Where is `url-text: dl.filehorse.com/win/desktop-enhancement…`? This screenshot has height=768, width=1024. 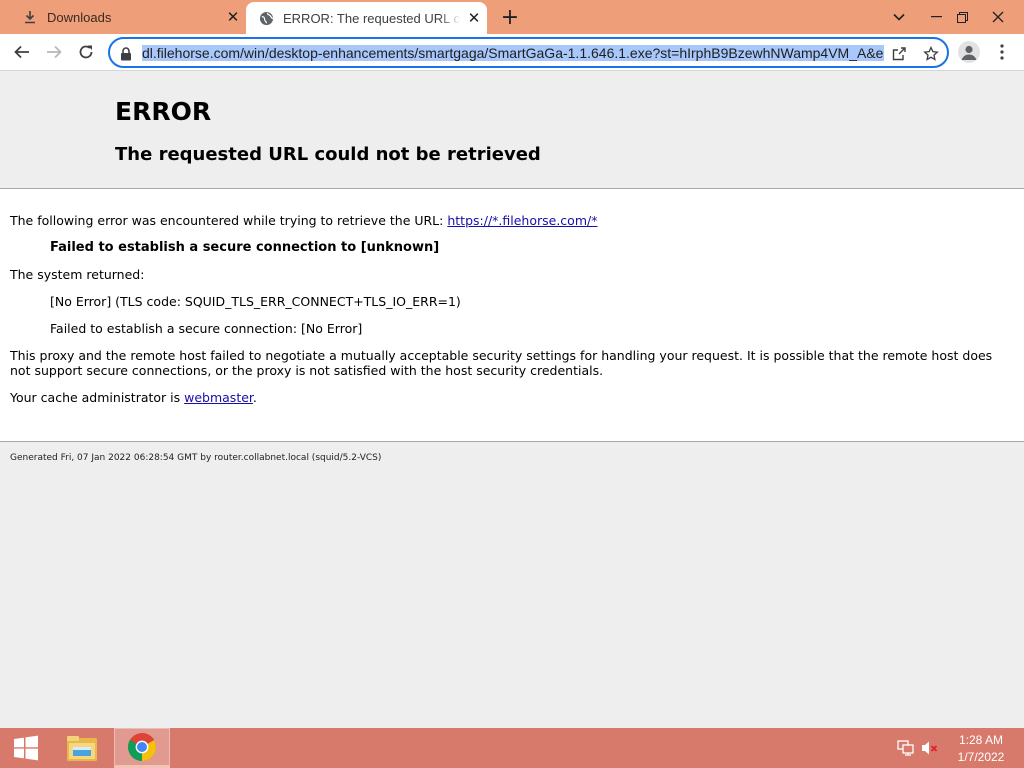 url-text: dl.filehorse.com/win/desktop-enhancement… is located at coordinates (513, 53).